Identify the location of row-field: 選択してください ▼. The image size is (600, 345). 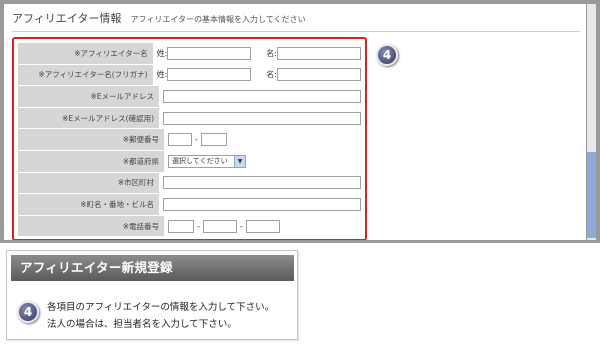
(262, 161).